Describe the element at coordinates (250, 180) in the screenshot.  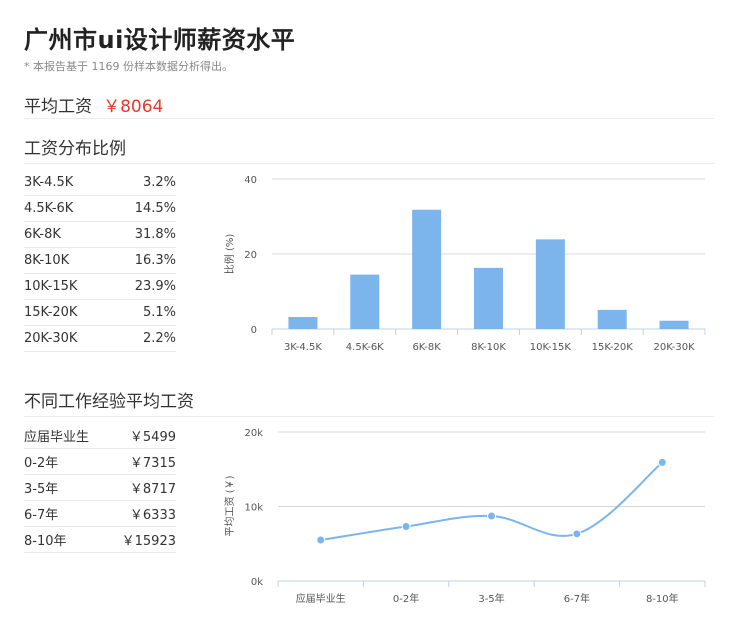
I see `y-tick-label: 40` at that location.